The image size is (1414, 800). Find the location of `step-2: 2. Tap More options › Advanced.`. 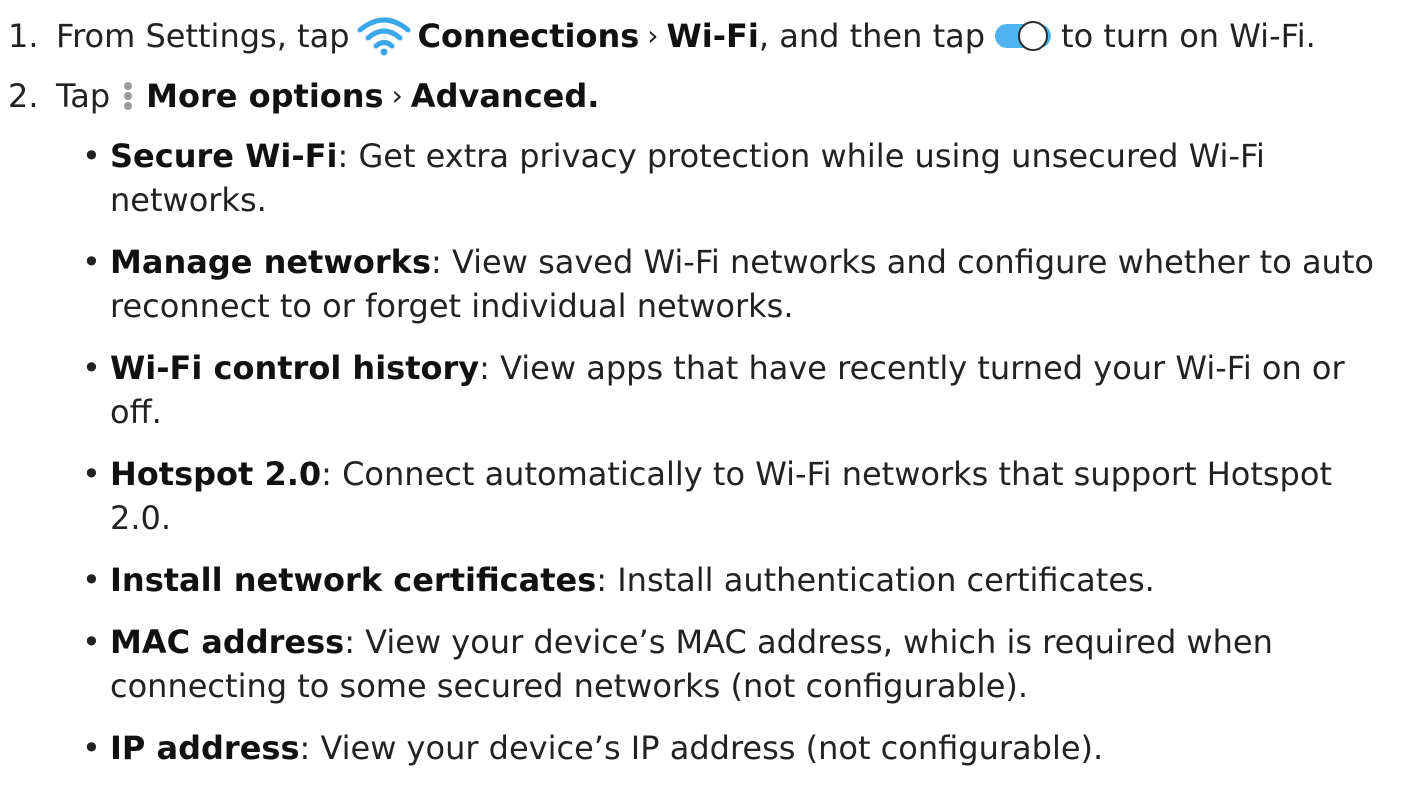

step-2: 2. Tap More options › Advanced. is located at coordinates (303, 96).